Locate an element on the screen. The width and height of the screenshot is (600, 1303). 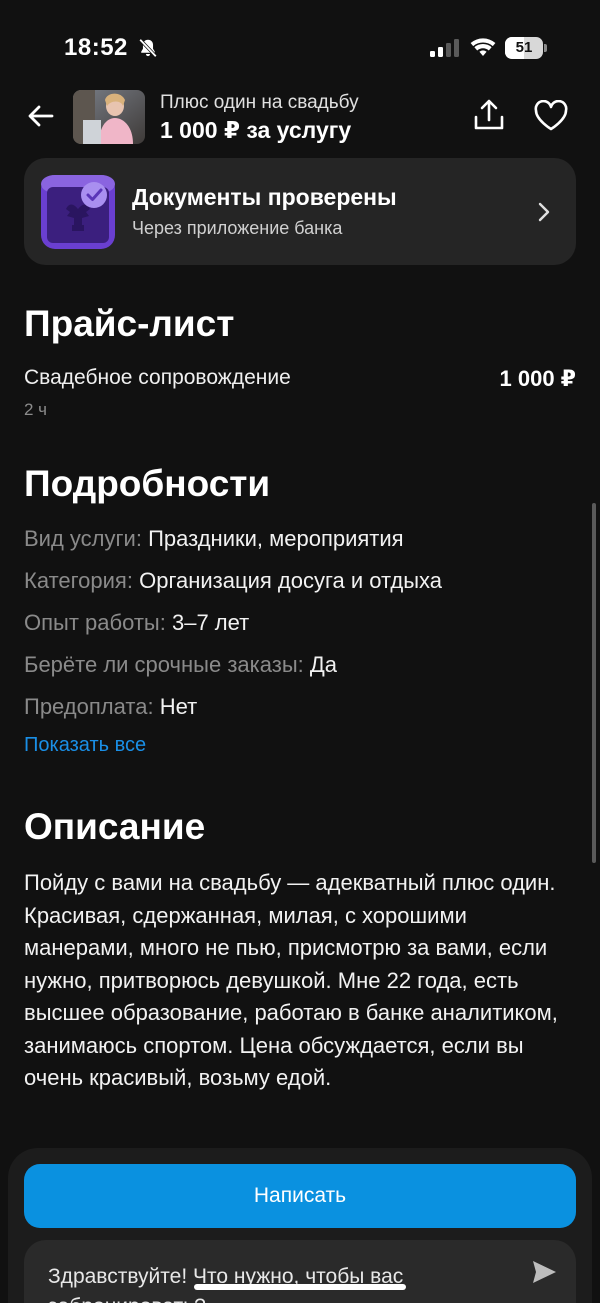
detail-label: Вид услуги: is located at coordinates (83, 538).